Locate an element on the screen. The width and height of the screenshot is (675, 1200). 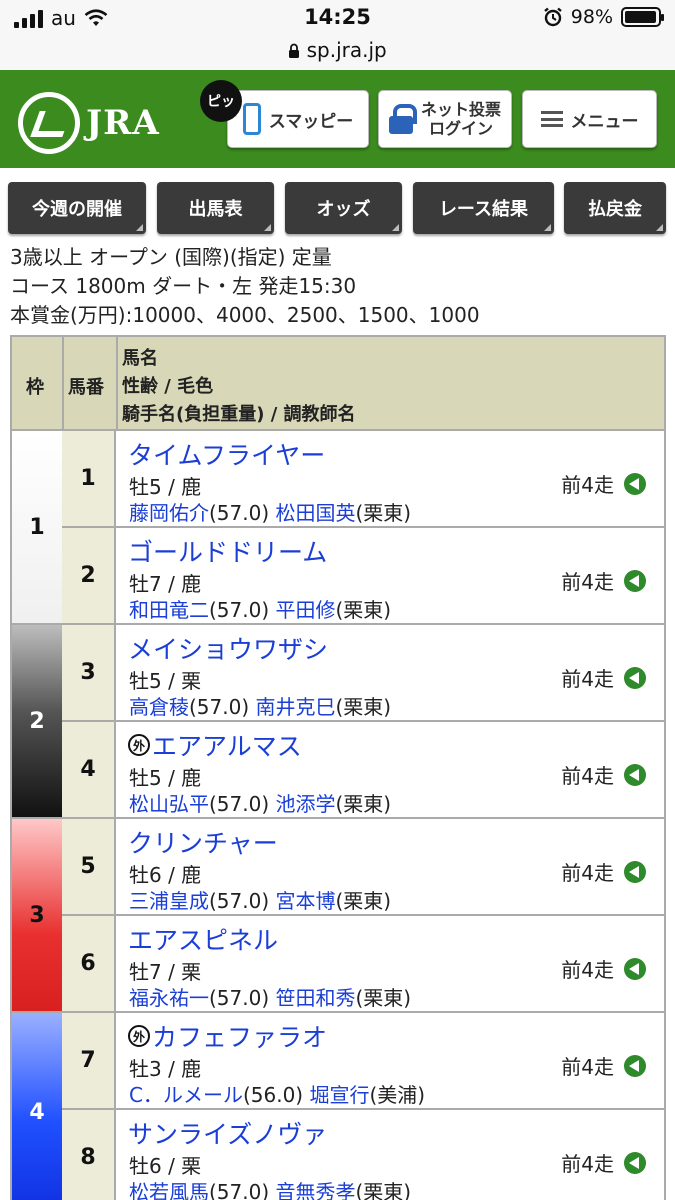
jockey-trainer: 松山弘平(57.0) 池添学(栗東) is located at coordinates (260, 802).